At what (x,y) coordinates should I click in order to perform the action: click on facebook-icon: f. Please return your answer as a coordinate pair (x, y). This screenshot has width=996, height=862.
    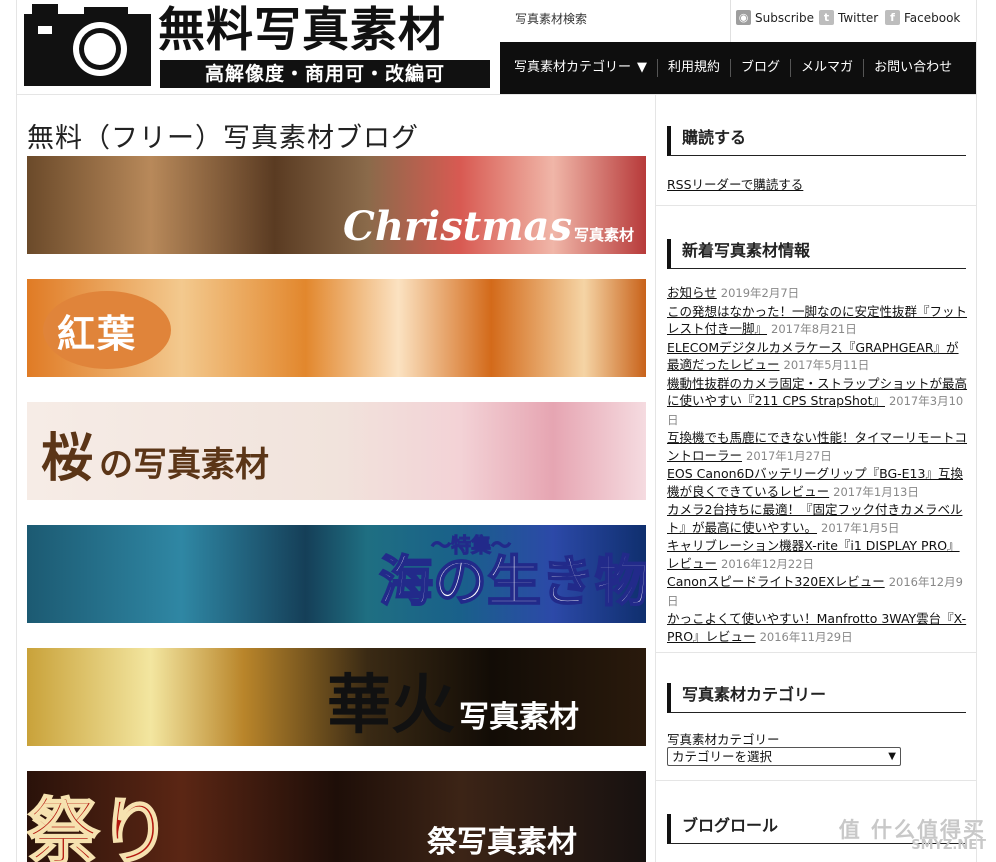
    Looking at the image, I should click on (892, 17).